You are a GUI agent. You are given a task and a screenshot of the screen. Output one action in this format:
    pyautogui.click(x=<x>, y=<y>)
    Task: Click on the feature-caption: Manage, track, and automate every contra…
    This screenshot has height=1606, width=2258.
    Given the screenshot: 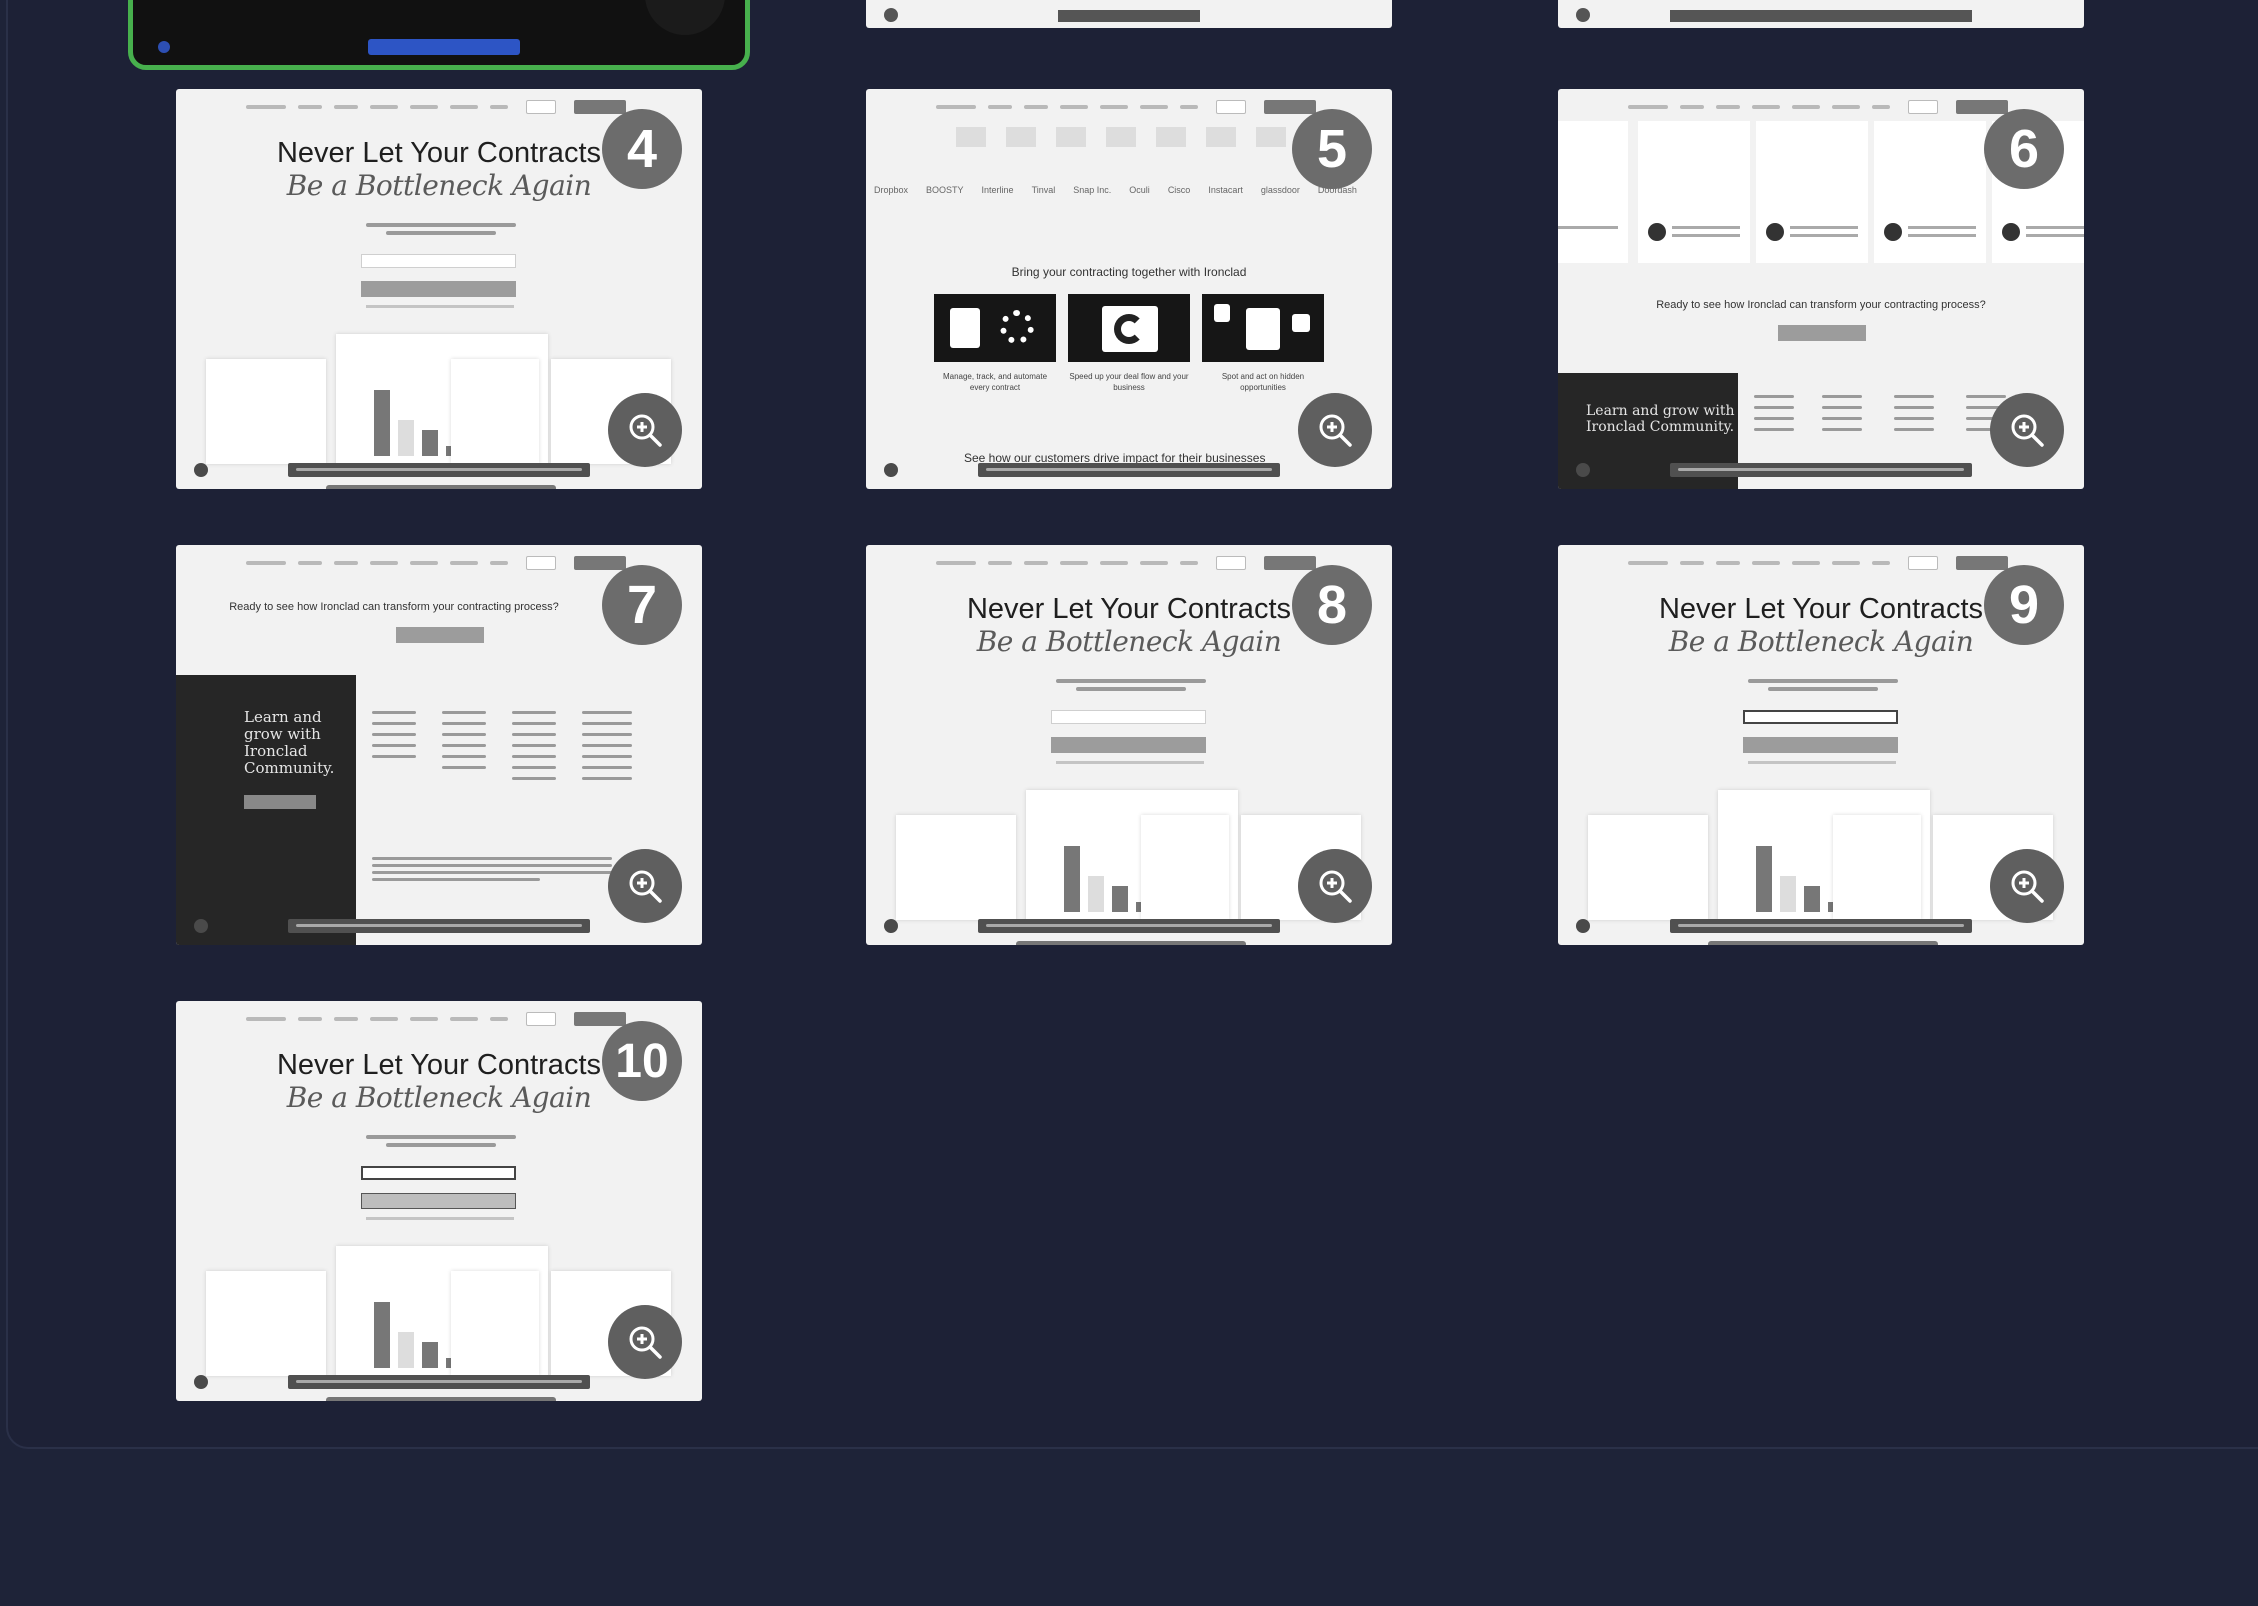 What is the action you would take?
    pyautogui.click(x=995, y=382)
    